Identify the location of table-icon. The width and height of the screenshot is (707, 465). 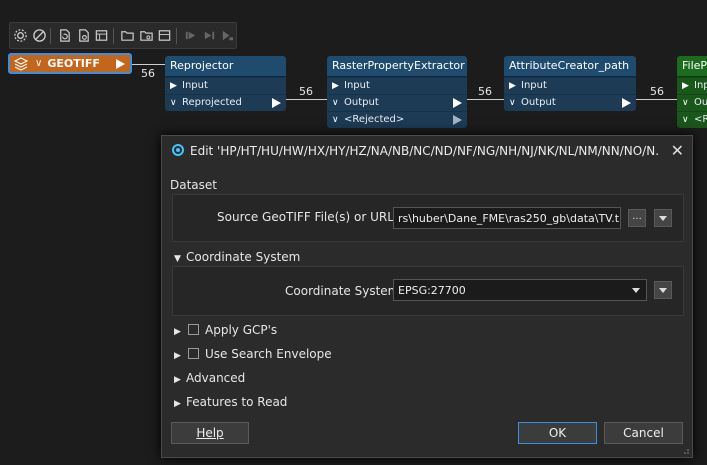
(102, 36).